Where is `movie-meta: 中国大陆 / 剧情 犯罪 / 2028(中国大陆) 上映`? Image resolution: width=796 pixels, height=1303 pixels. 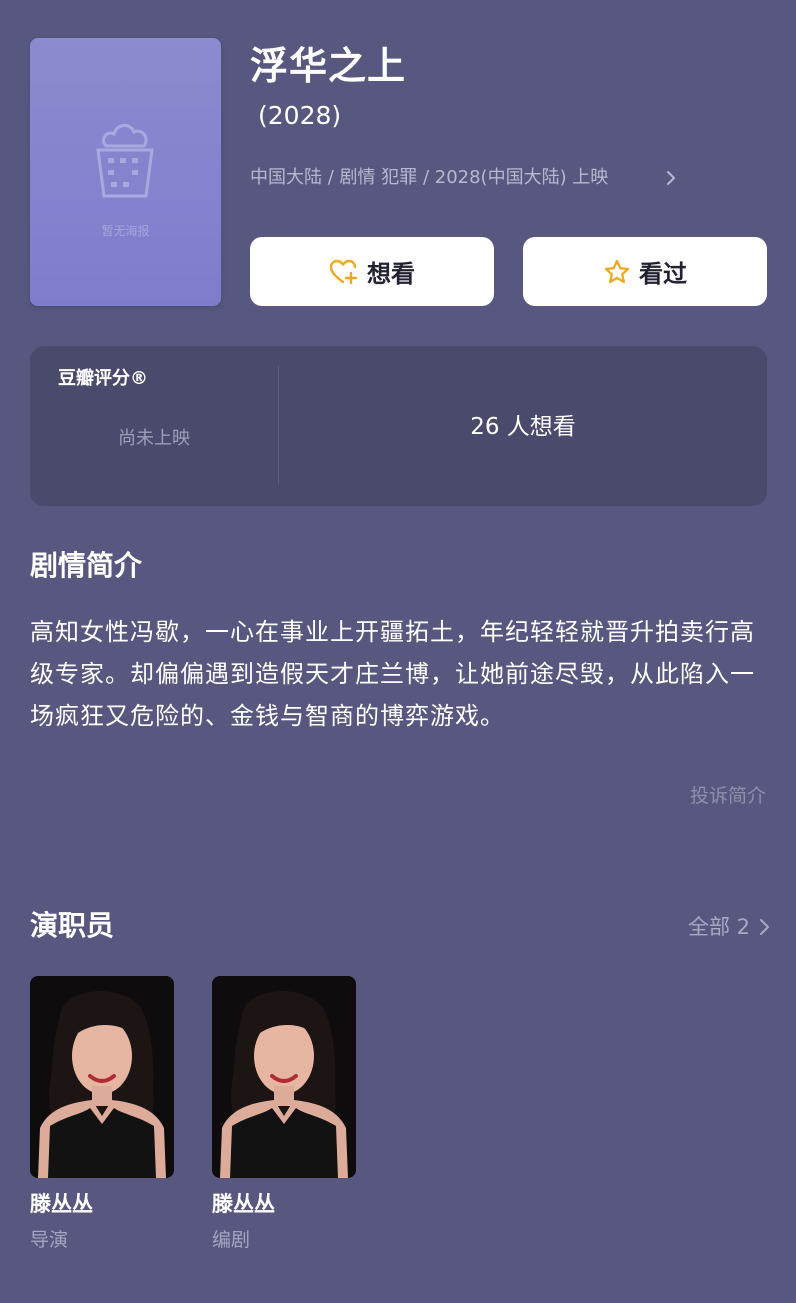
movie-meta: 中国大陆 / 剧情 犯罪 / 2028(中国大陆) 上映 is located at coordinates (429, 178).